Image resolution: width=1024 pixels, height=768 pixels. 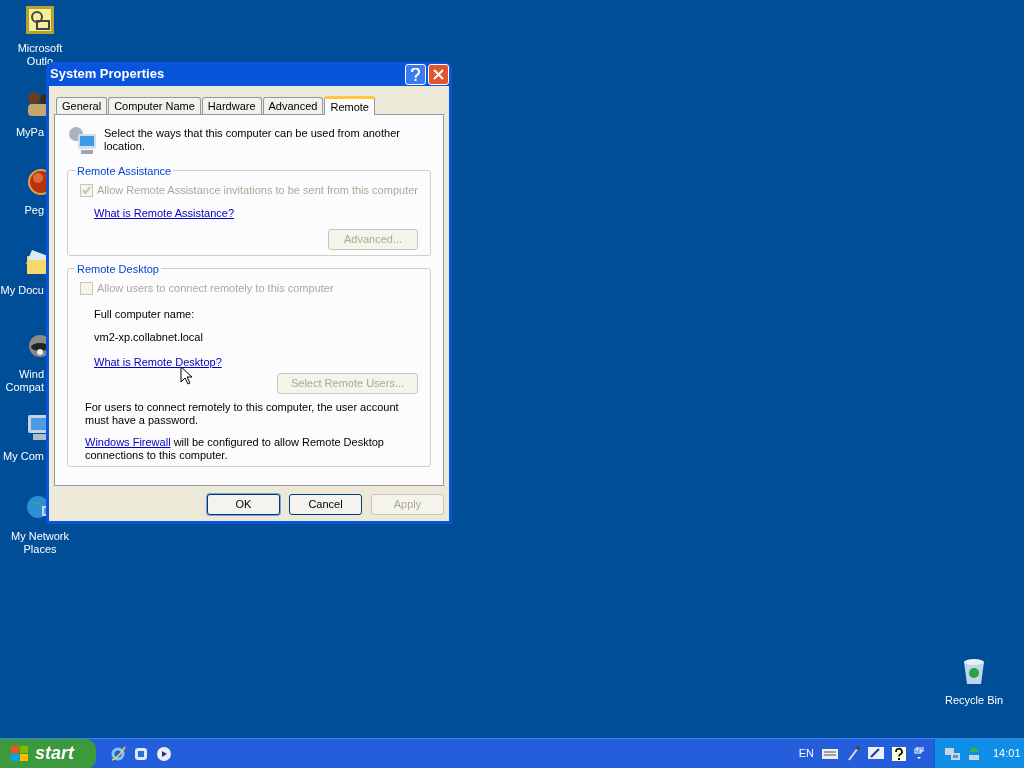 What do you see at coordinates (186, 376) in the screenshot?
I see `mouse-pointer-icon` at bounding box center [186, 376].